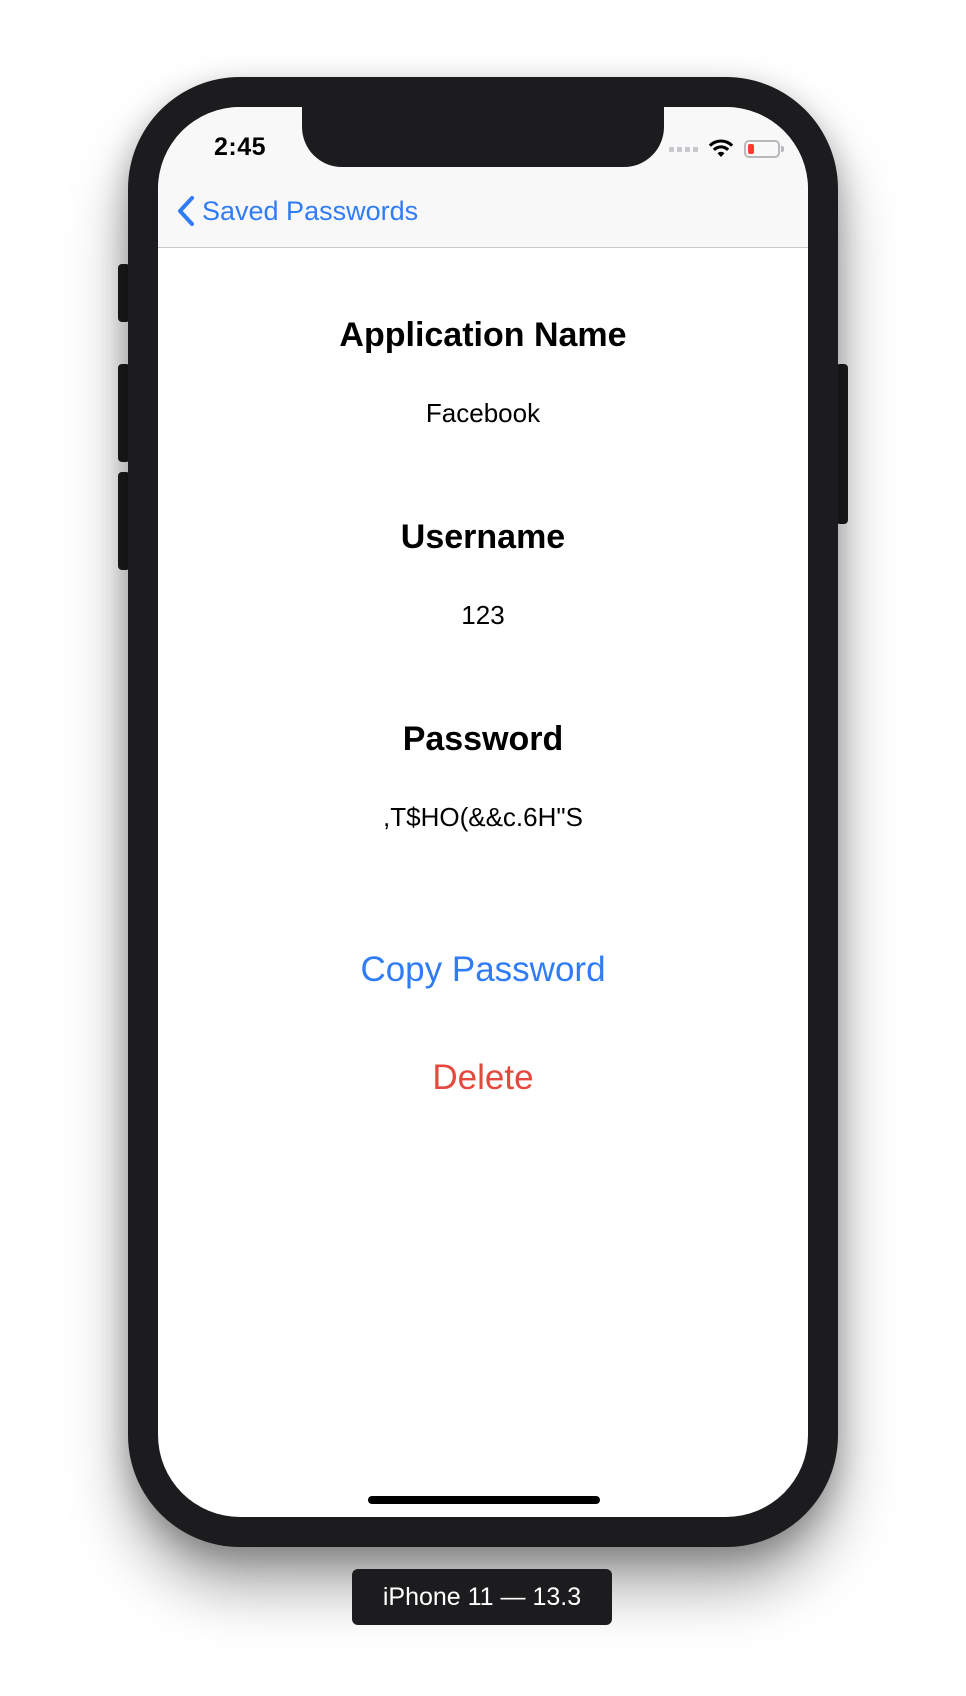 The width and height of the screenshot is (966, 1696). What do you see at coordinates (310, 210) in the screenshot?
I see `back-button-label: Saved Passwords` at bounding box center [310, 210].